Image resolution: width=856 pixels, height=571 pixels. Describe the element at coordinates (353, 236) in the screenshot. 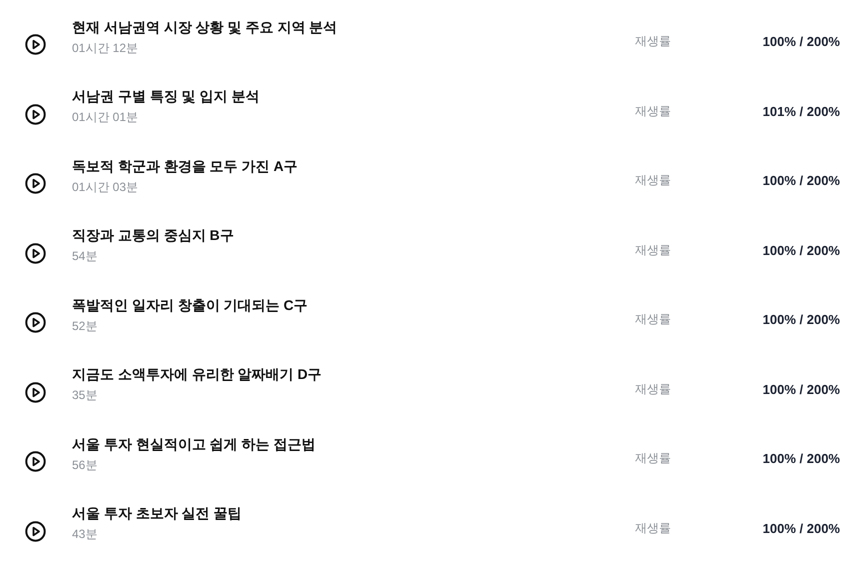

I see `lecture-title: 직장과 교통의 중심지 B구` at that location.